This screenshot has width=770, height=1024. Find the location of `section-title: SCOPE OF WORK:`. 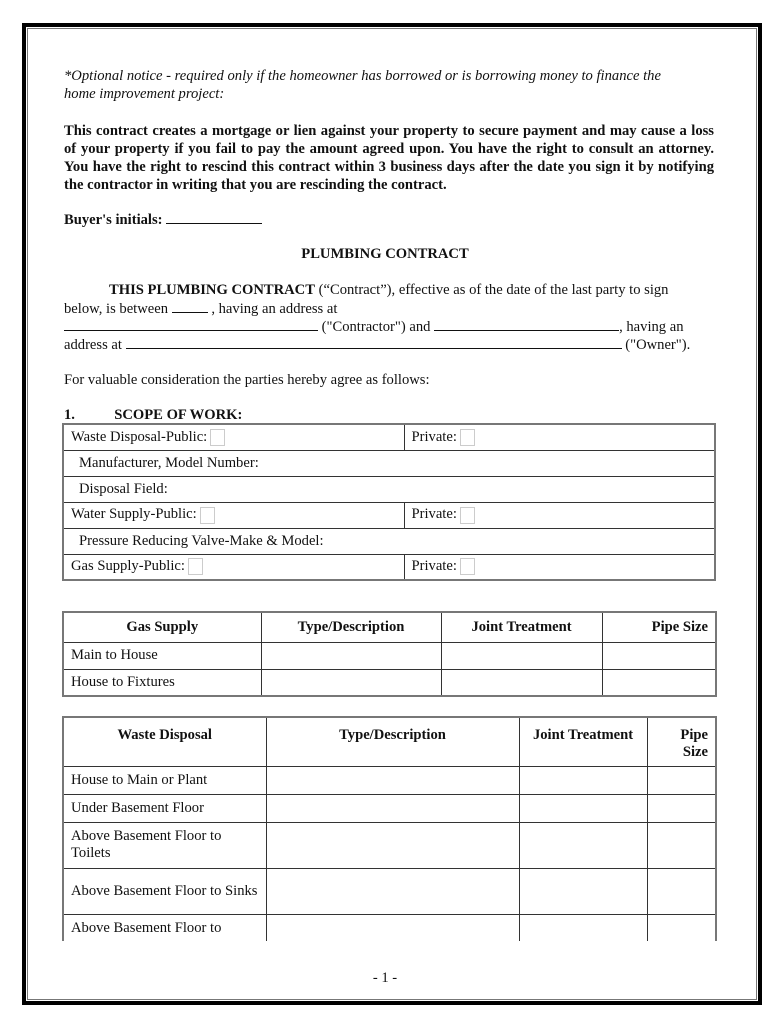

section-title: SCOPE OF WORK: is located at coordinates (178, 415).